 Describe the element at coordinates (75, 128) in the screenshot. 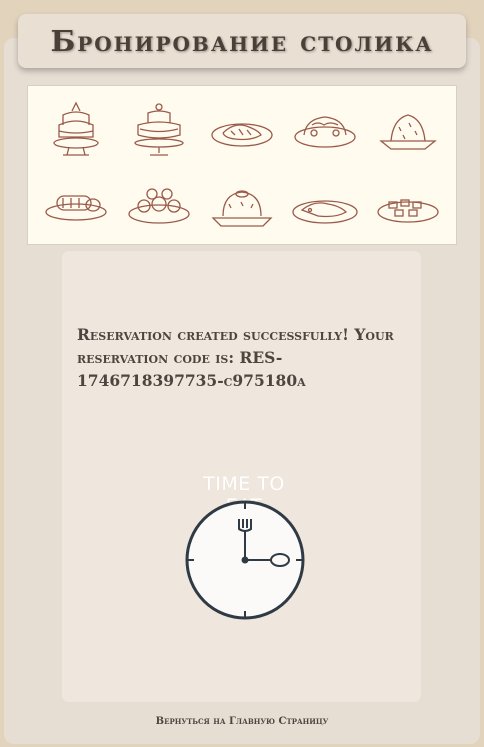

I see `layered-cake-icon` at that location.